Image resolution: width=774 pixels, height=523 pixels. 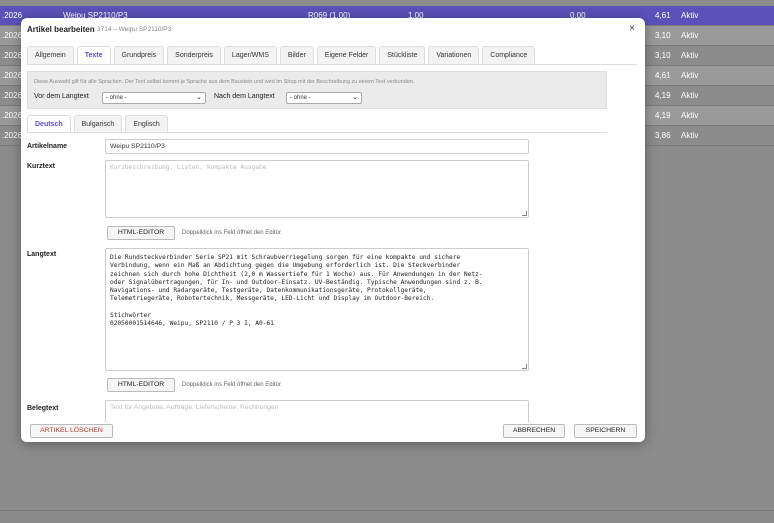 What do you see at coordinates (61, 29) in the screenshot?
I see `dialog-title: Artikel bearbeiten` at bounding box center [61, 29].